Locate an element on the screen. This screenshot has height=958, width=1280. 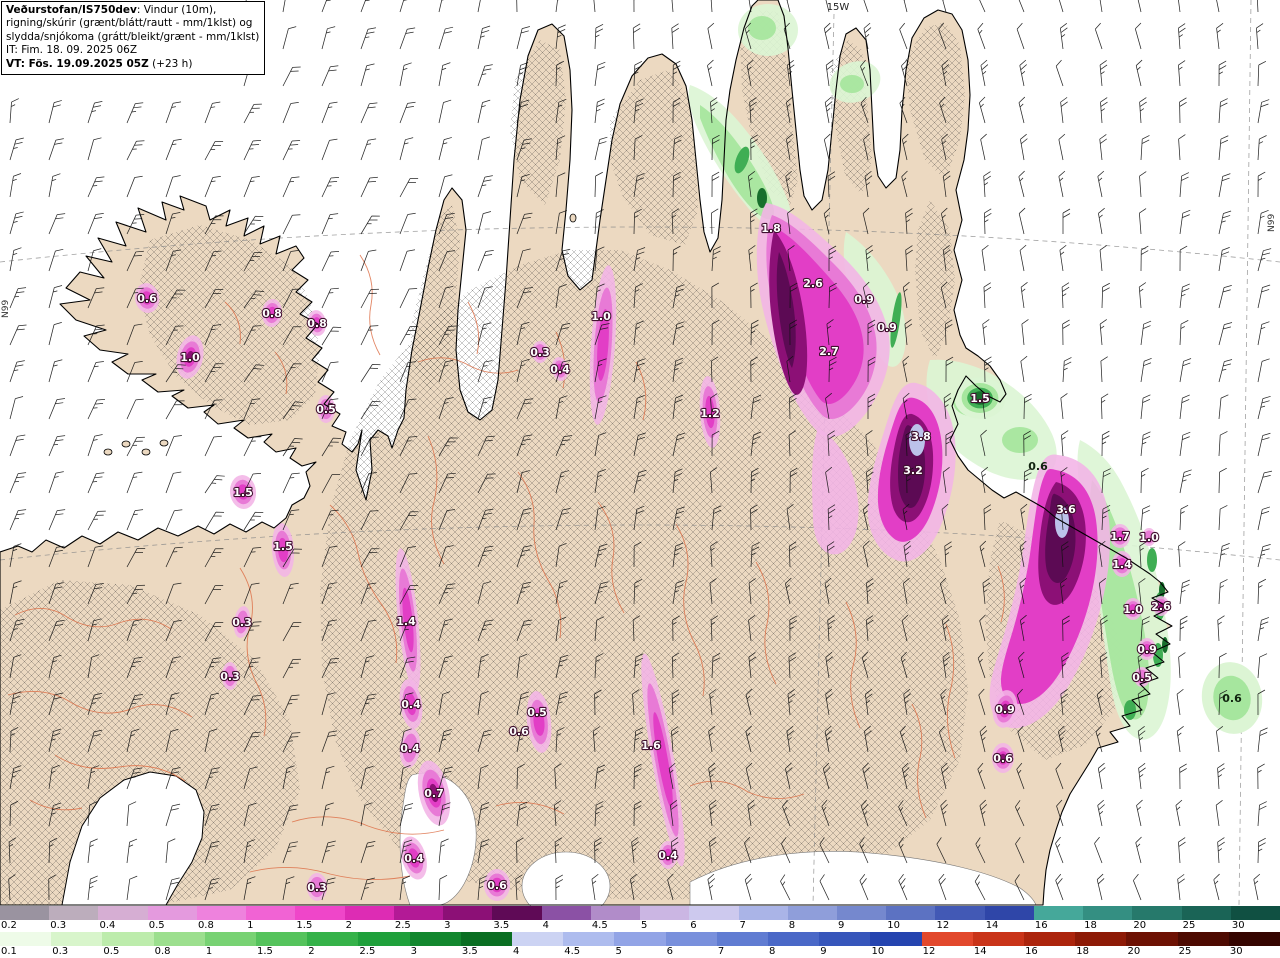
legend-tick-label: 2 is located at coordinates (311, 951).